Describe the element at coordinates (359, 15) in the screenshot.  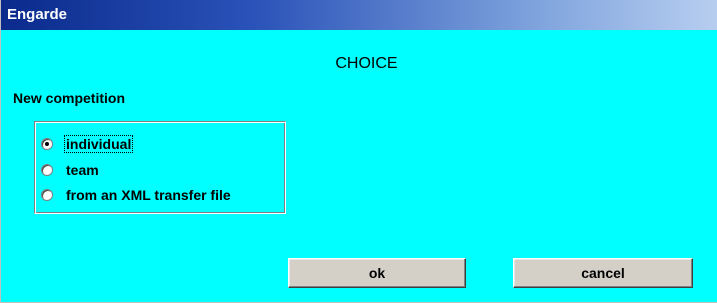
I see `title-bar: Engarde` at that location.